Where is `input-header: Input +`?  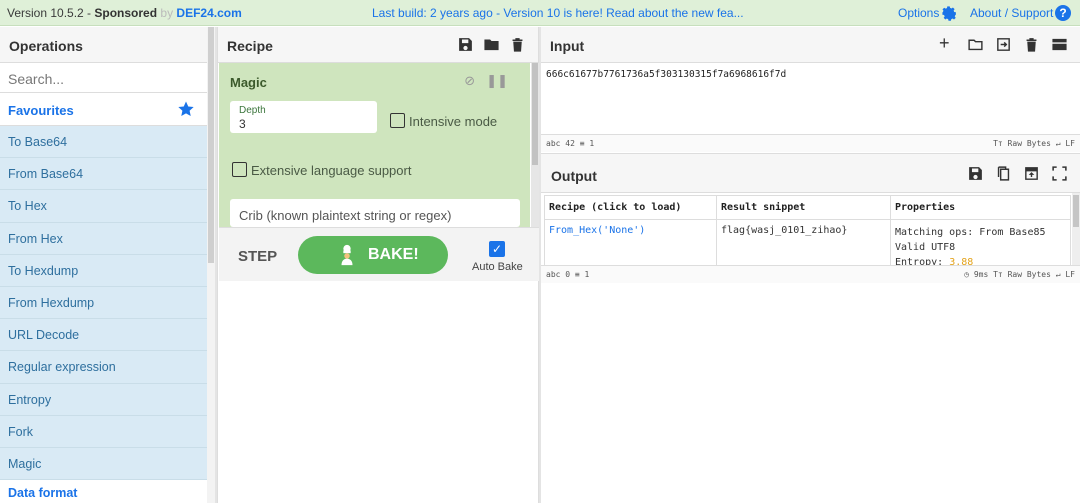
input-header: Input + is located at coordinates (810, 45).